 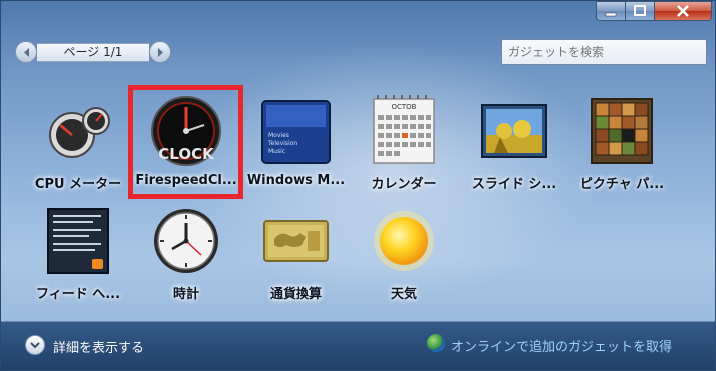 I want to click on chevron-left-icon, so click(x=26, y=52).